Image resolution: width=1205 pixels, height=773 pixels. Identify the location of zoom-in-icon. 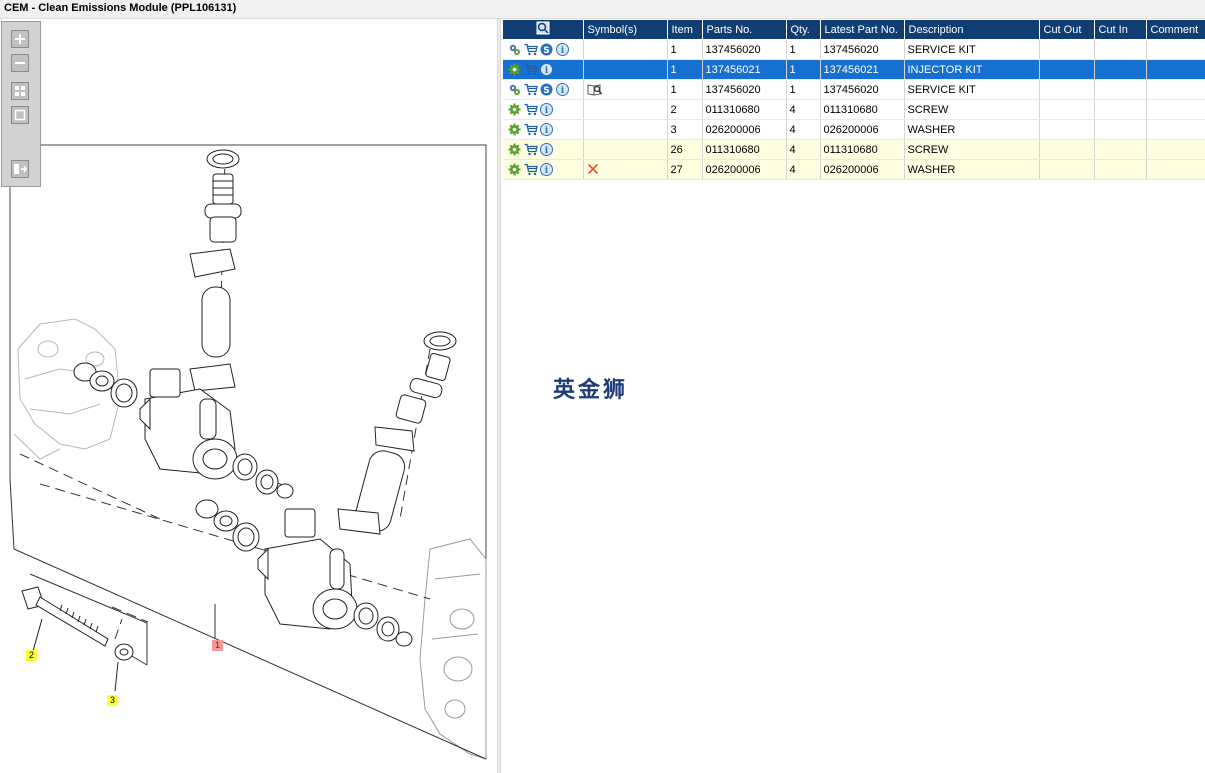
(20, 39).